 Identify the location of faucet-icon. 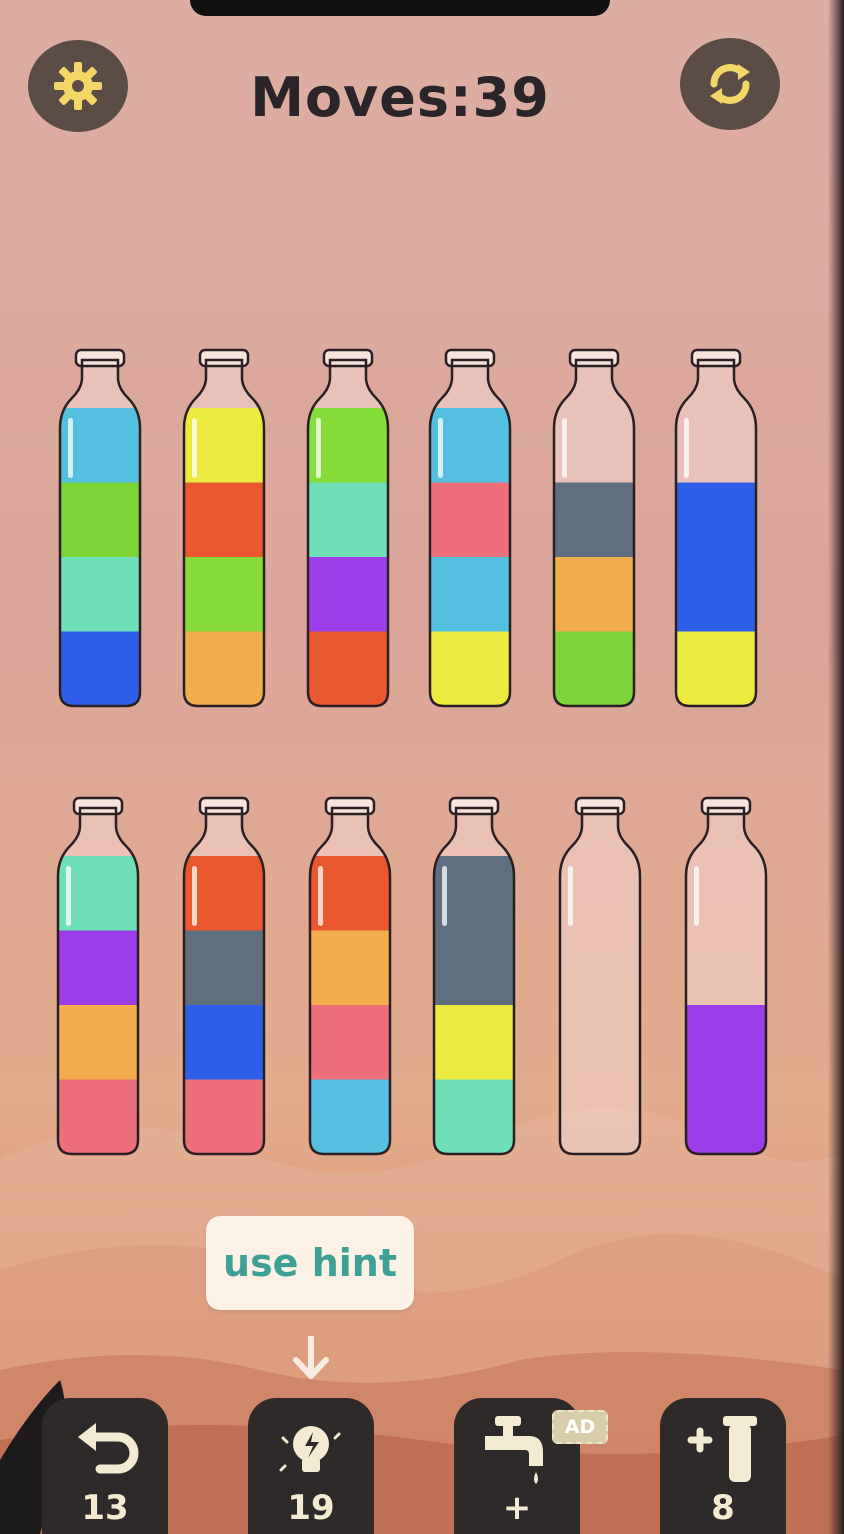
(514, 1450).